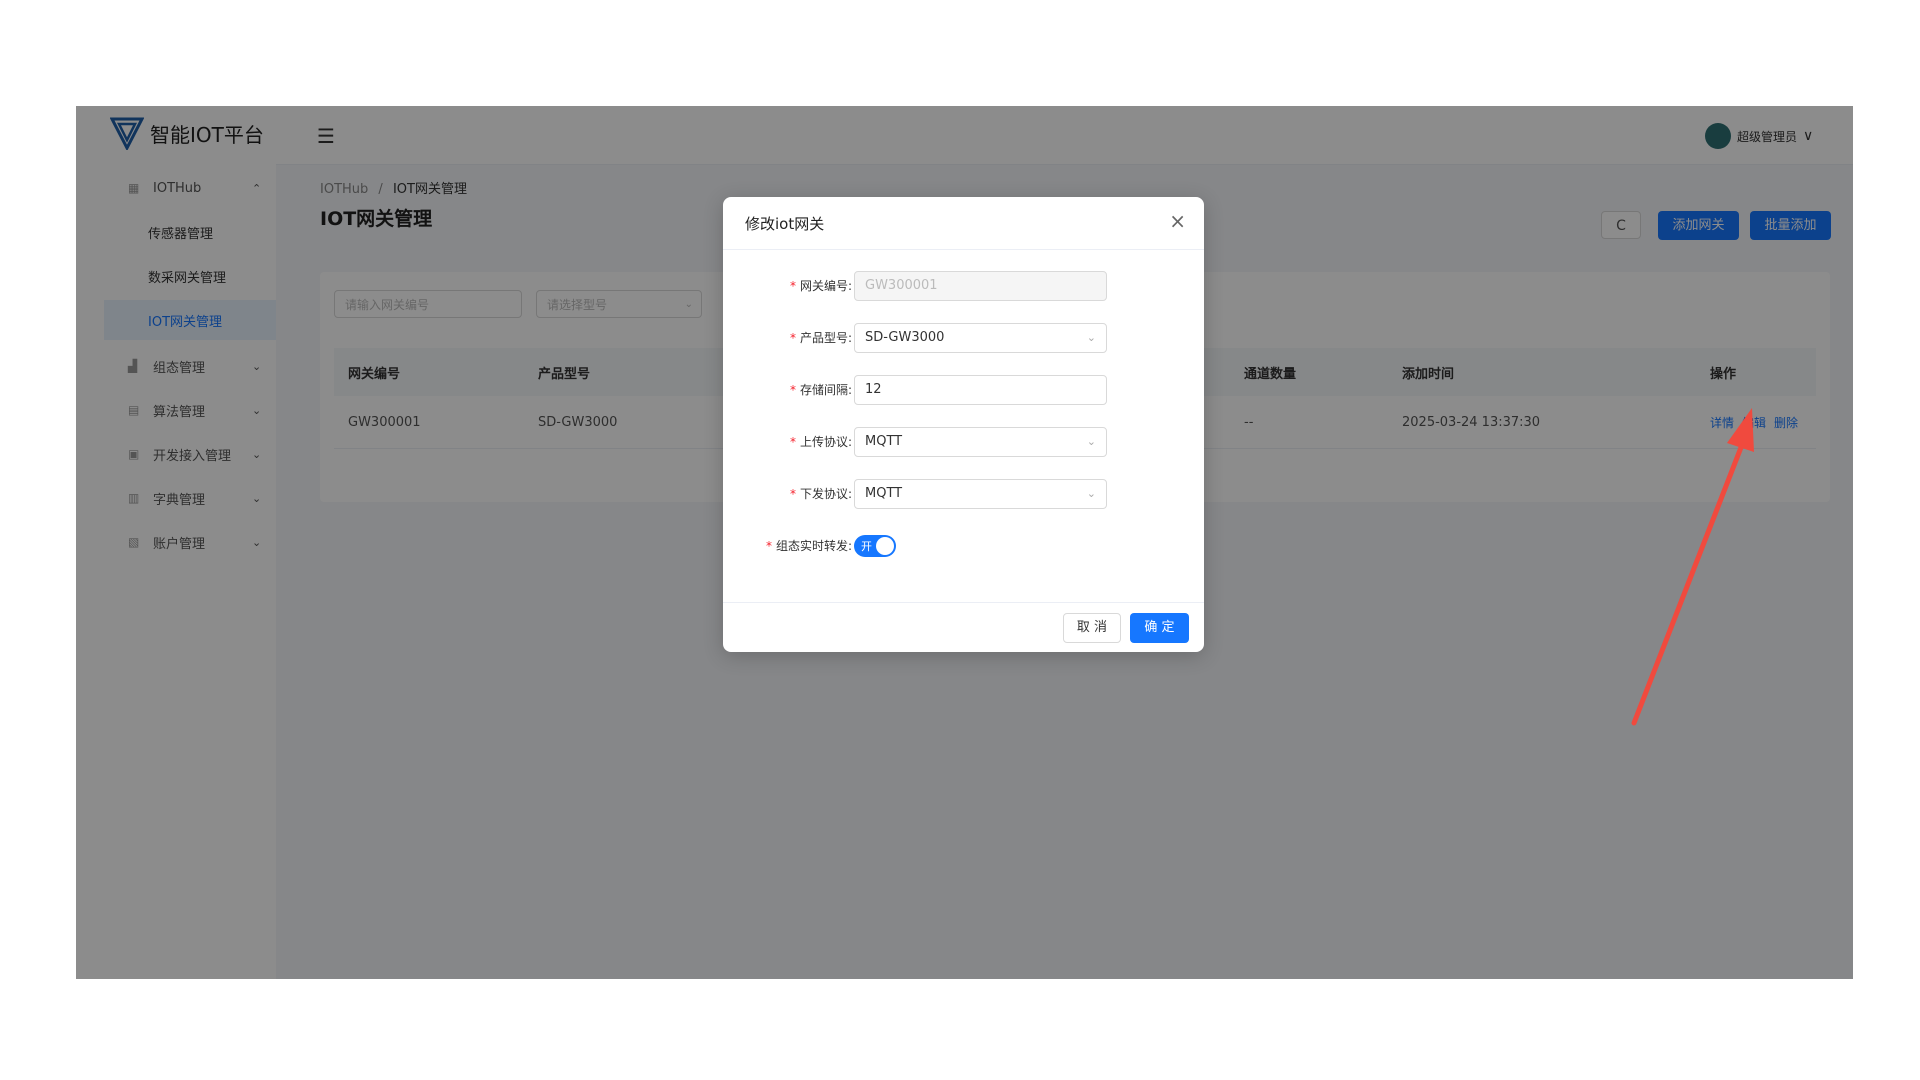  Describe the element at coordinates (980, 442) in the screenshot. I see `upload-protocol-select: MQTT ⌄` at that location.